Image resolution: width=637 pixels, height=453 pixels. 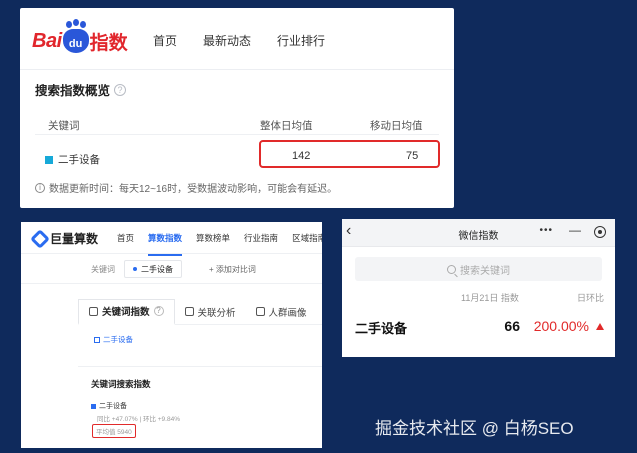 What do you see at coordinates (561, 326) in the screenshot?
I see `change-percent: 200.00%` at bounding box center [561, 326].